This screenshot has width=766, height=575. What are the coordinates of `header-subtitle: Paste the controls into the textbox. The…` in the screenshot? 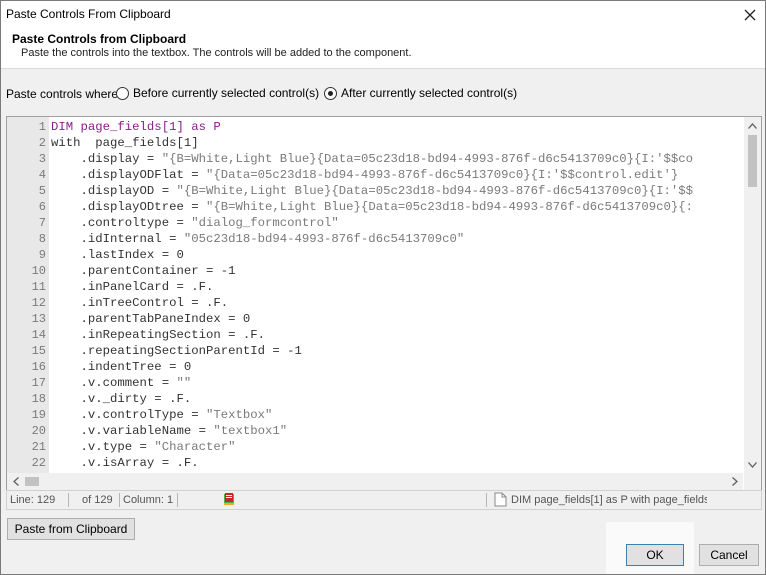 It's located at (216, 53).